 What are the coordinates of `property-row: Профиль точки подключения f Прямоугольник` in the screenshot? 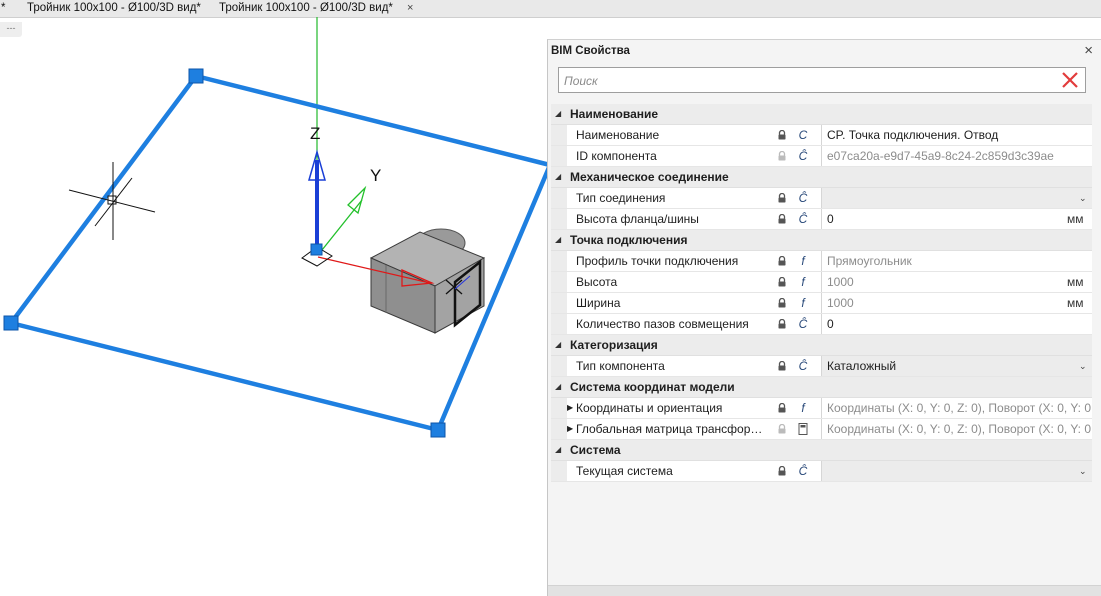 It's located at (821, 261).